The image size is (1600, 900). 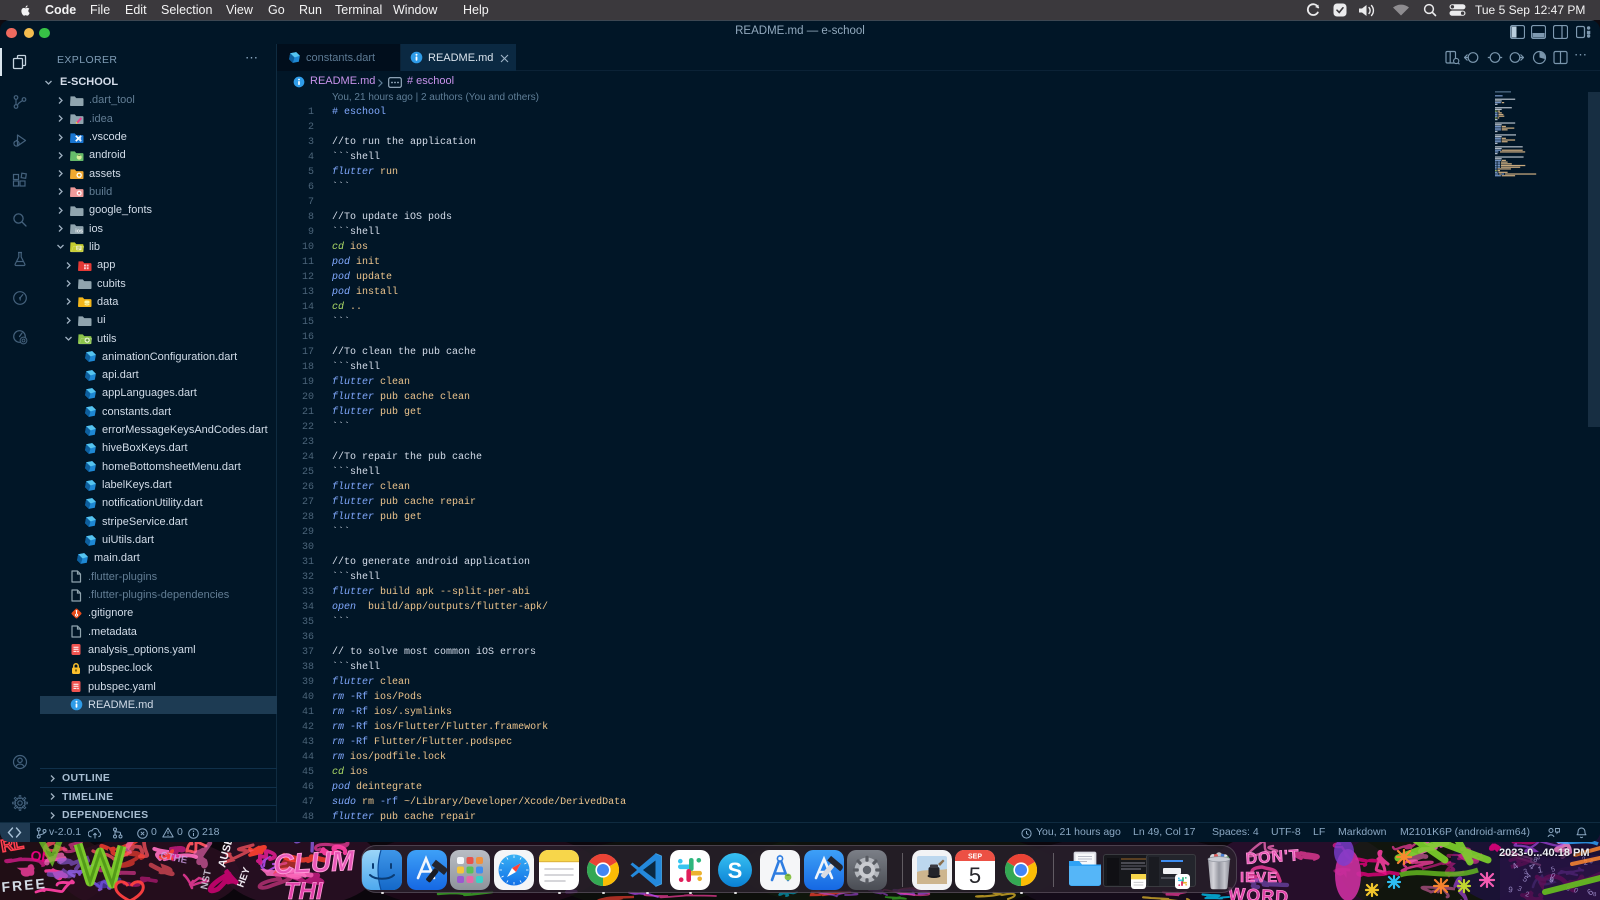 What do you see at coordinates (38, 856) in the screenshot?
I see `svg-text: OI` at bounding box center [38, 856].